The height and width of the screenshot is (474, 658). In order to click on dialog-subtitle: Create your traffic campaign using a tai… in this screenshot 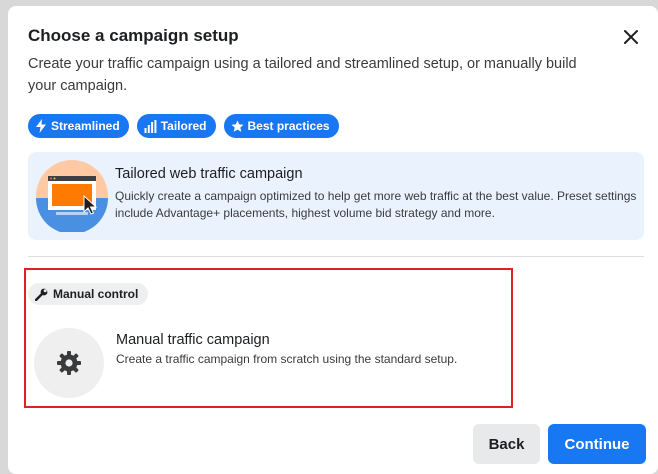, I will do `click(302, 75)`.